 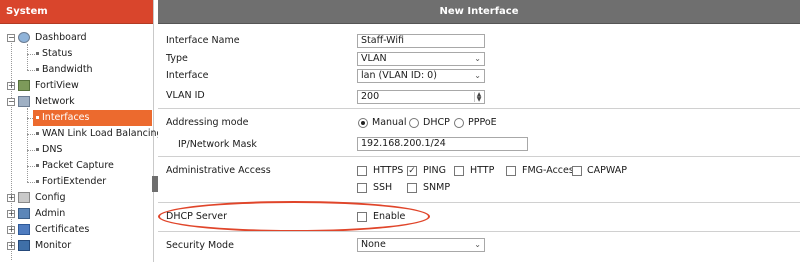 I want to click on sidebar-item-fortiextender: FortiExtender, so click(x=76, y=182).